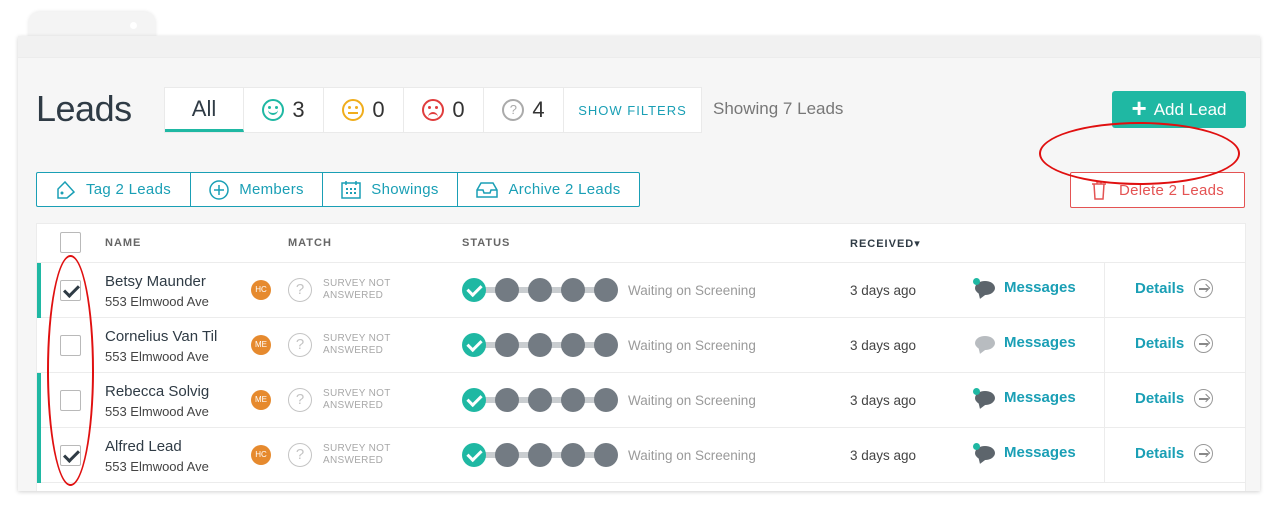 The width and height of the screenshot is (1277, 511). What do you see at coordinates (123, 243) in the screenshot?
I see `column-name: NAME` at bounding box center [123, 243].